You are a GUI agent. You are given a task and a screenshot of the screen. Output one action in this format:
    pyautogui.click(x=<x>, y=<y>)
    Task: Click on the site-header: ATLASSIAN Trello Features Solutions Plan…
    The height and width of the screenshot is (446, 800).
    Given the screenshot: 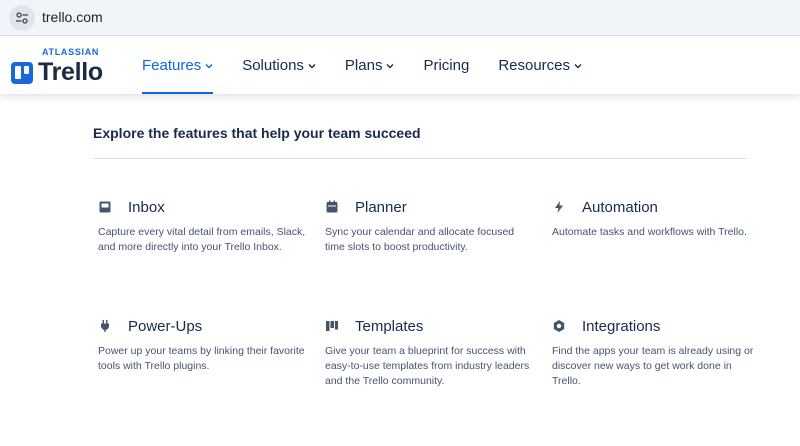 What is the action you would take?
    pyautogui.click(x=400, y=65)
    